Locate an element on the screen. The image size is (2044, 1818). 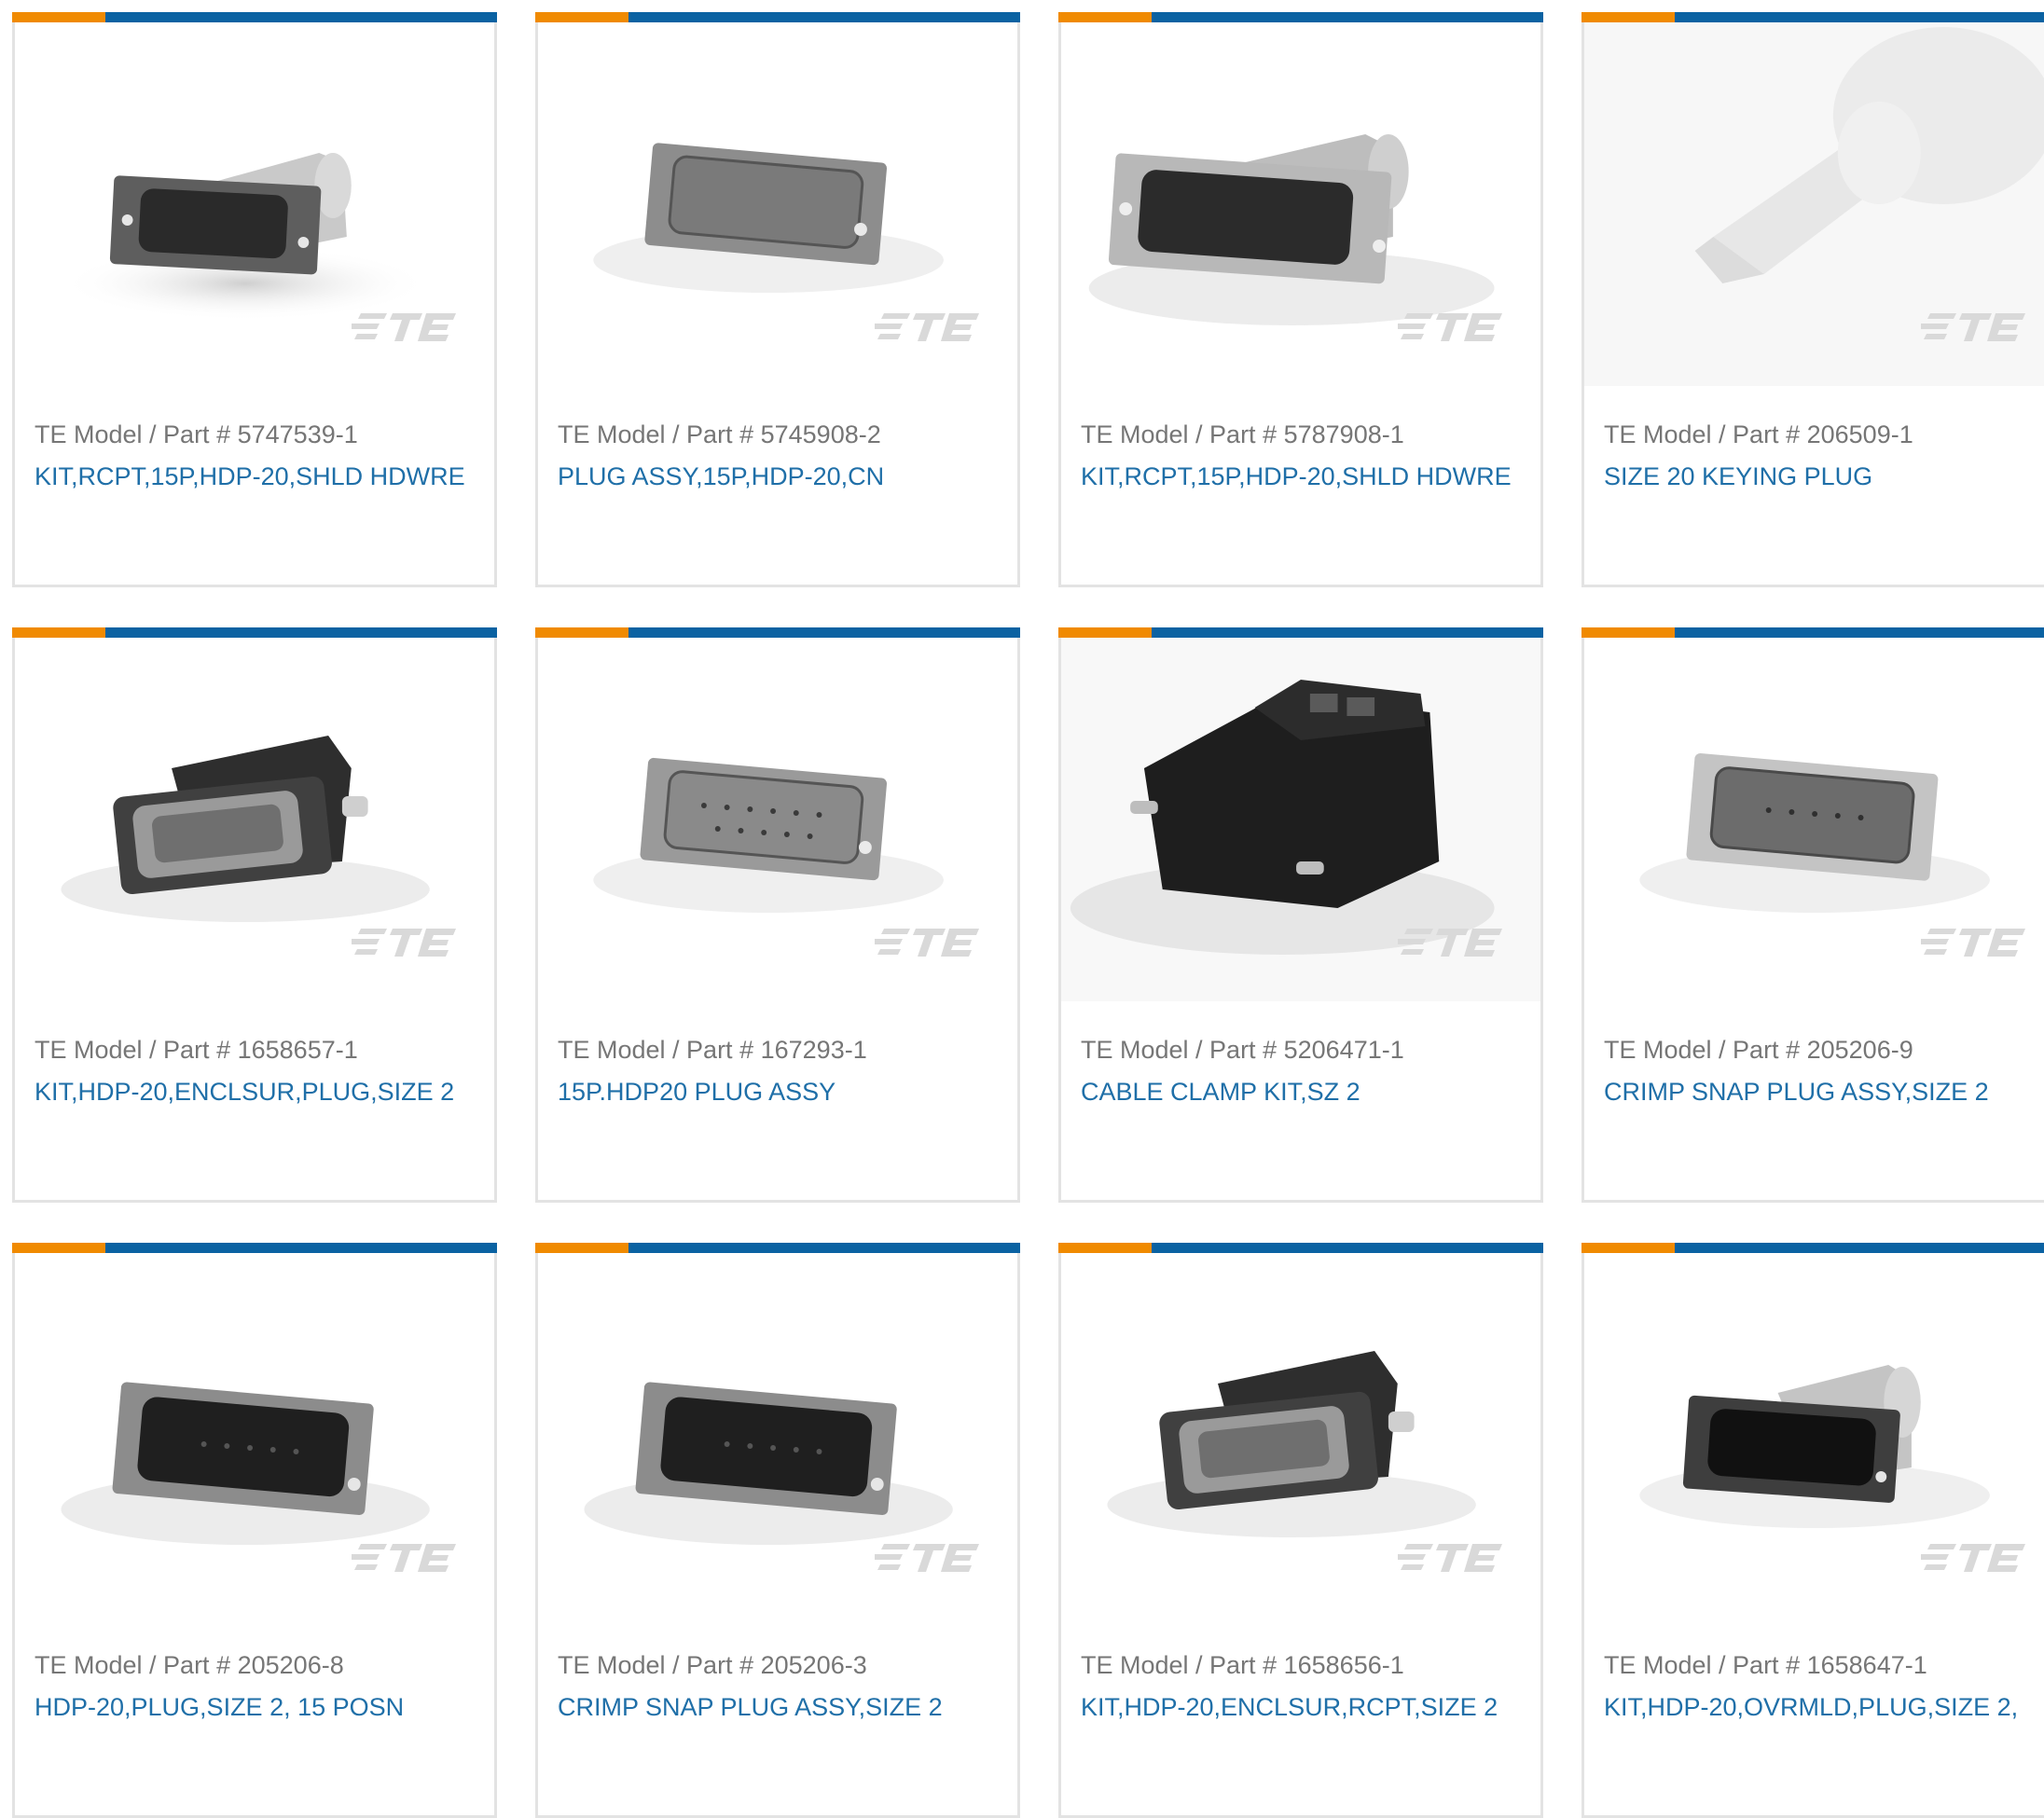
part-number-label: TE Model / Part # 205206-8 is located at coordinates (189, 1665).